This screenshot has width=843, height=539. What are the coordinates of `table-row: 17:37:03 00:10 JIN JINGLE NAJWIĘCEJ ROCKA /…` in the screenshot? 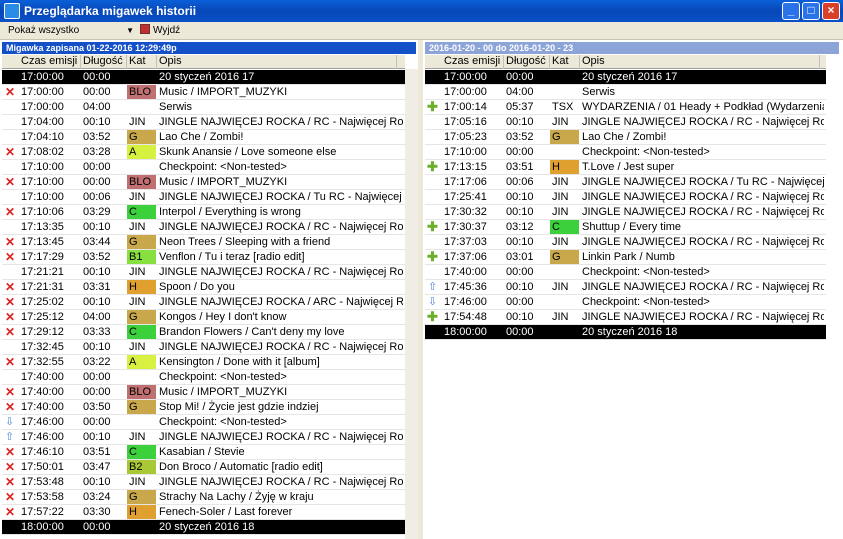 It's located at (625, 242).